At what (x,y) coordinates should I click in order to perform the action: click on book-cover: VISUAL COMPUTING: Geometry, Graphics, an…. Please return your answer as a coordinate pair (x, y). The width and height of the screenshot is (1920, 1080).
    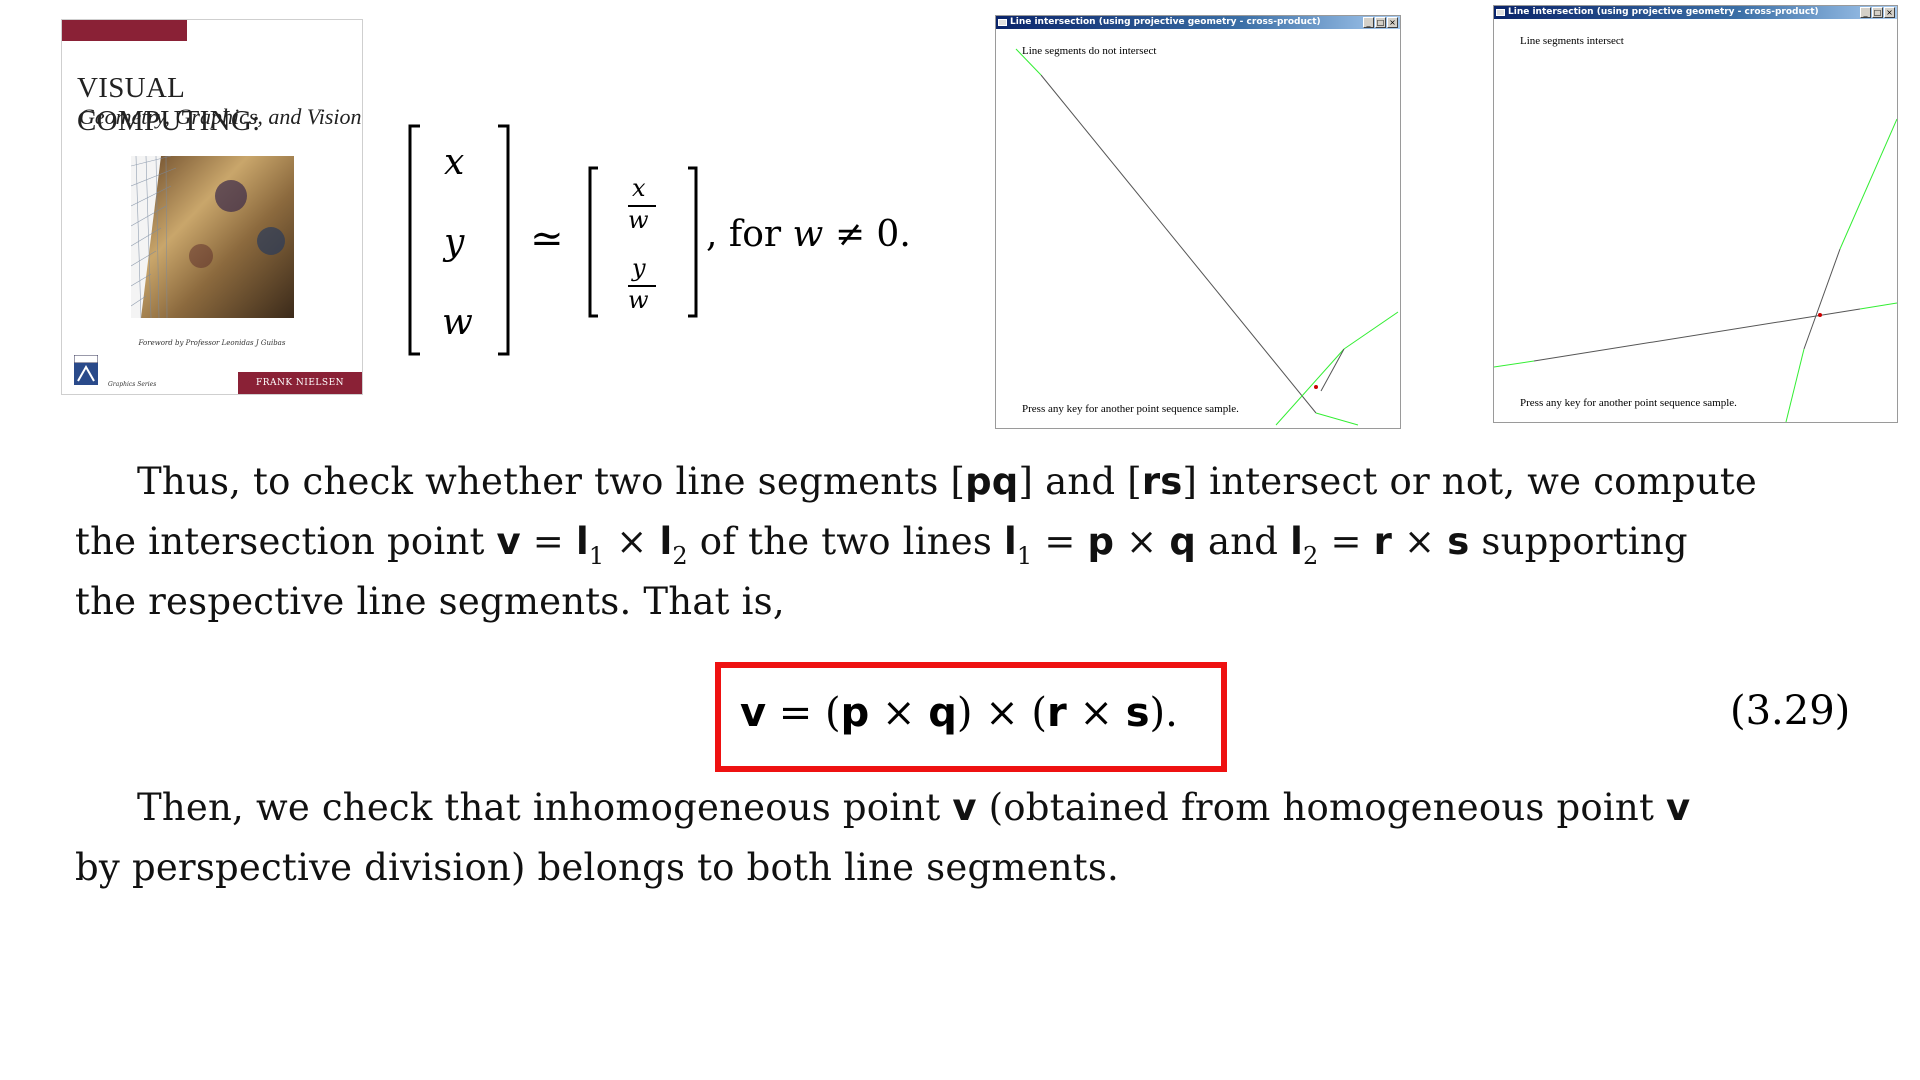
    Looking at the image, I should click on (212, 207).